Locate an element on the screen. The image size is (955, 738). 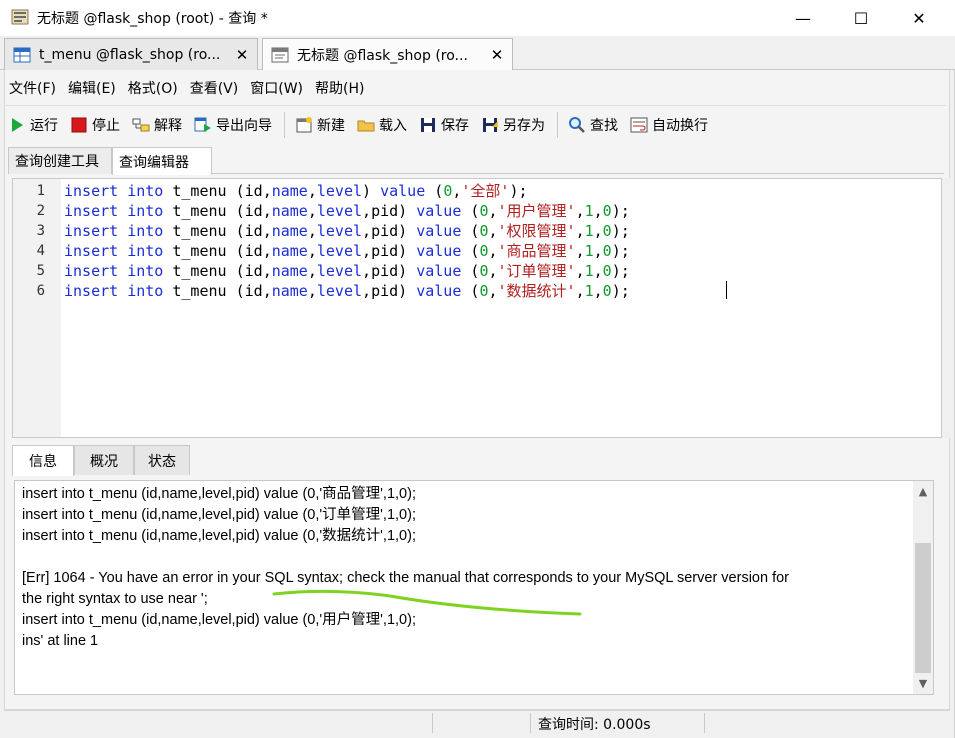
result-tab-bar: 信息 概况 状态 is located at coordinates (478, 460).